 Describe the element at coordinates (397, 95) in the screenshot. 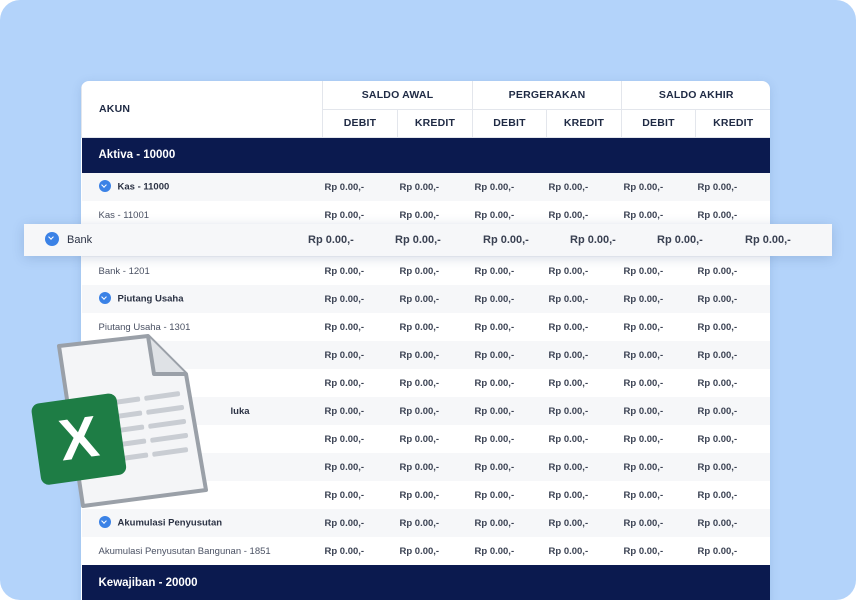

I see `column-group-saldo-awal: SALDO AWAL` at that location.